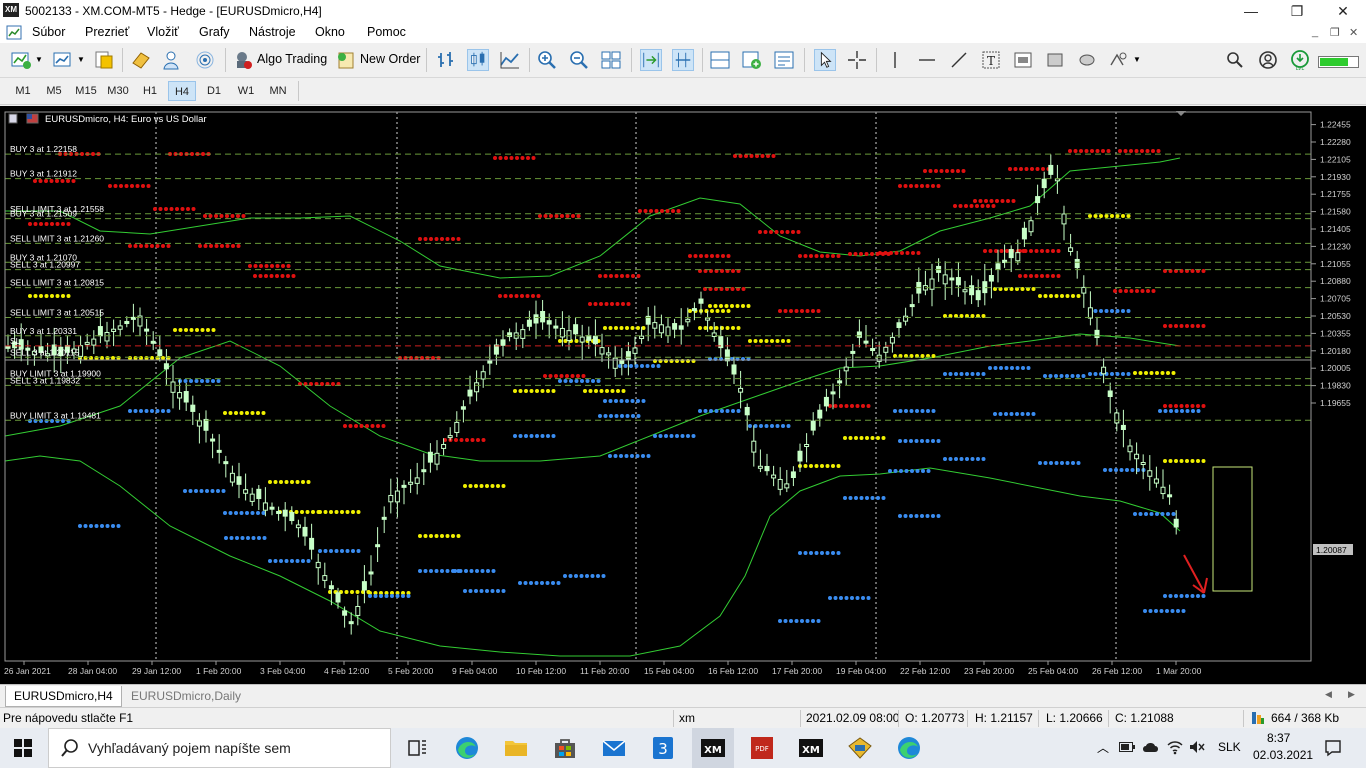 The height and width of the screenshot is (768, 1366). I want to click on clock-time: 8:37, so click(1278, 738).